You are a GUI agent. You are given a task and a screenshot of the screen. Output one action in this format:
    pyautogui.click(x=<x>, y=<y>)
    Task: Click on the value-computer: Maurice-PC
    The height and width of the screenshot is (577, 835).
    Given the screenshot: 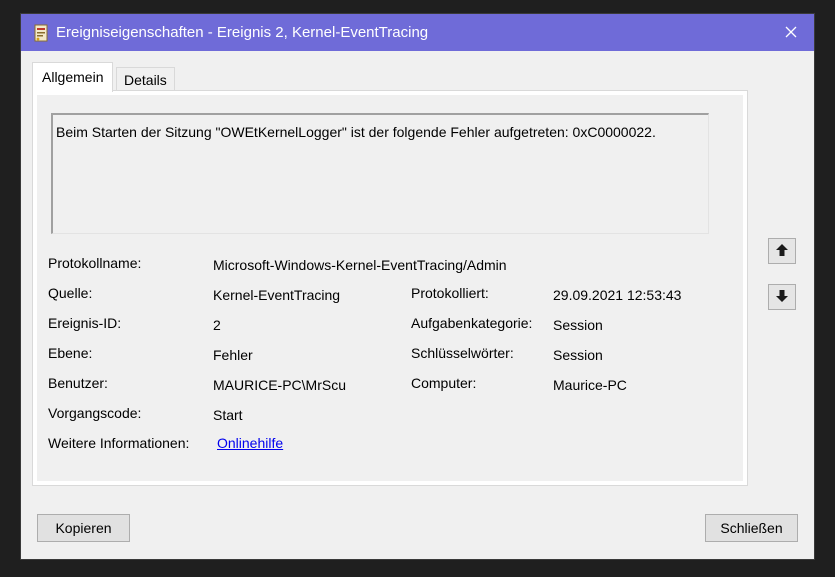 What is the action you would take?
    pyautogui.click(x=590, y=385)
    